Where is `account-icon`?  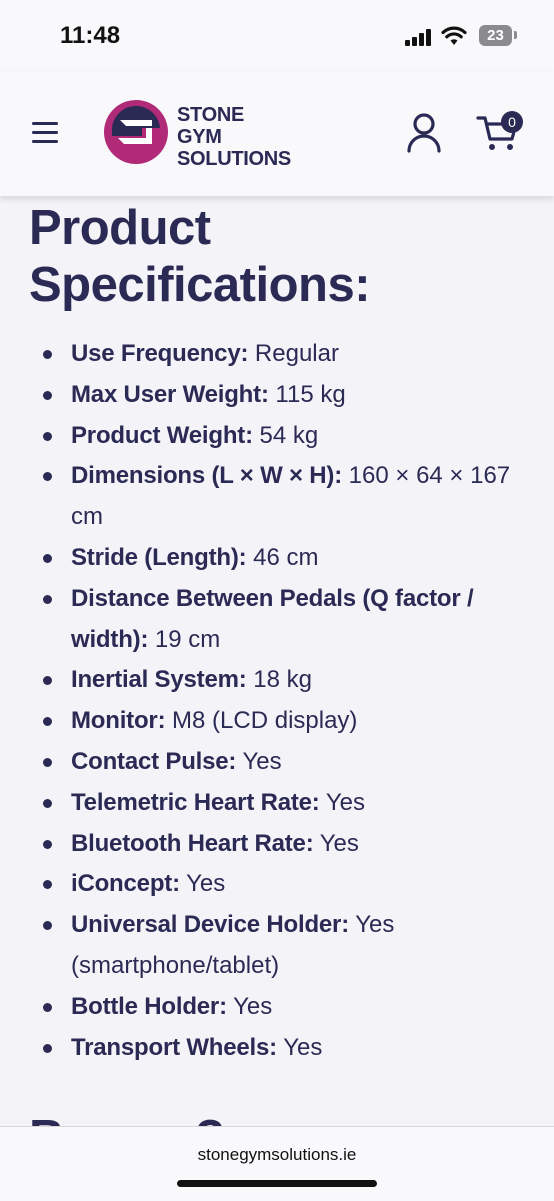
account-icon is located at coordinates (424, 133).